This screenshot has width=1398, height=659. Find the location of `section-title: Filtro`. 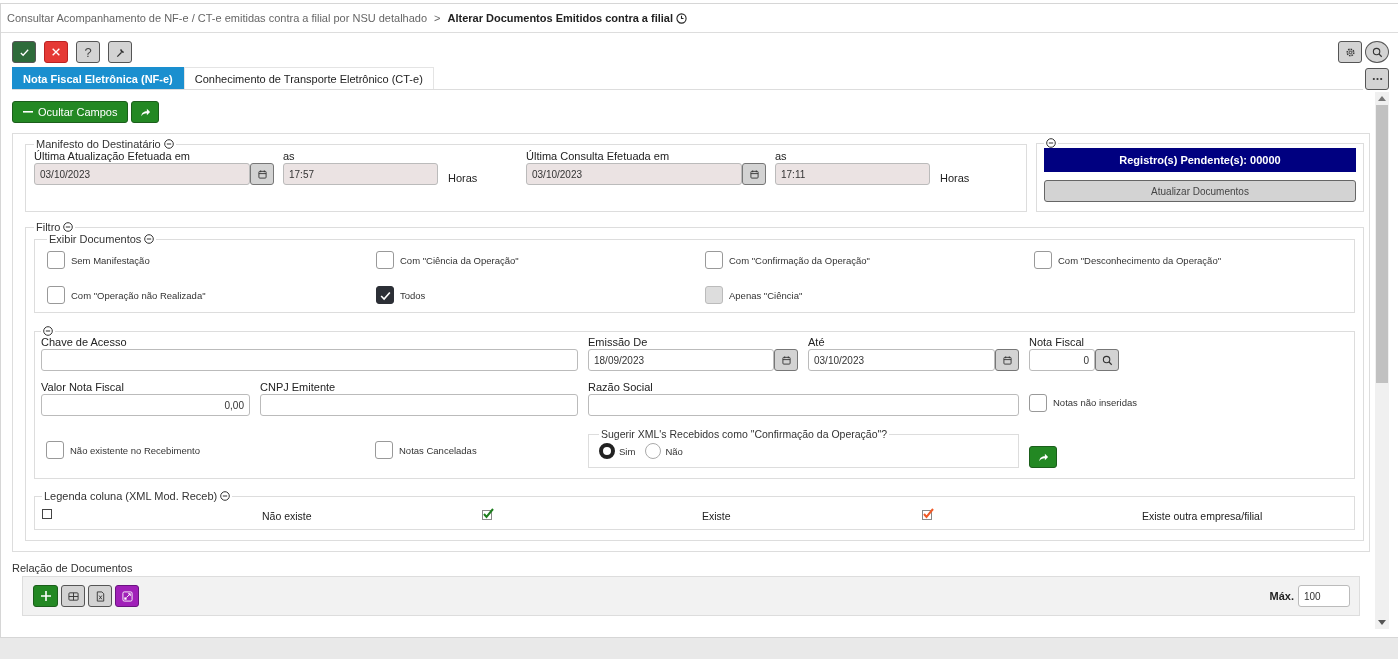

section-title: Filtro is located at coordinates (48, 227).